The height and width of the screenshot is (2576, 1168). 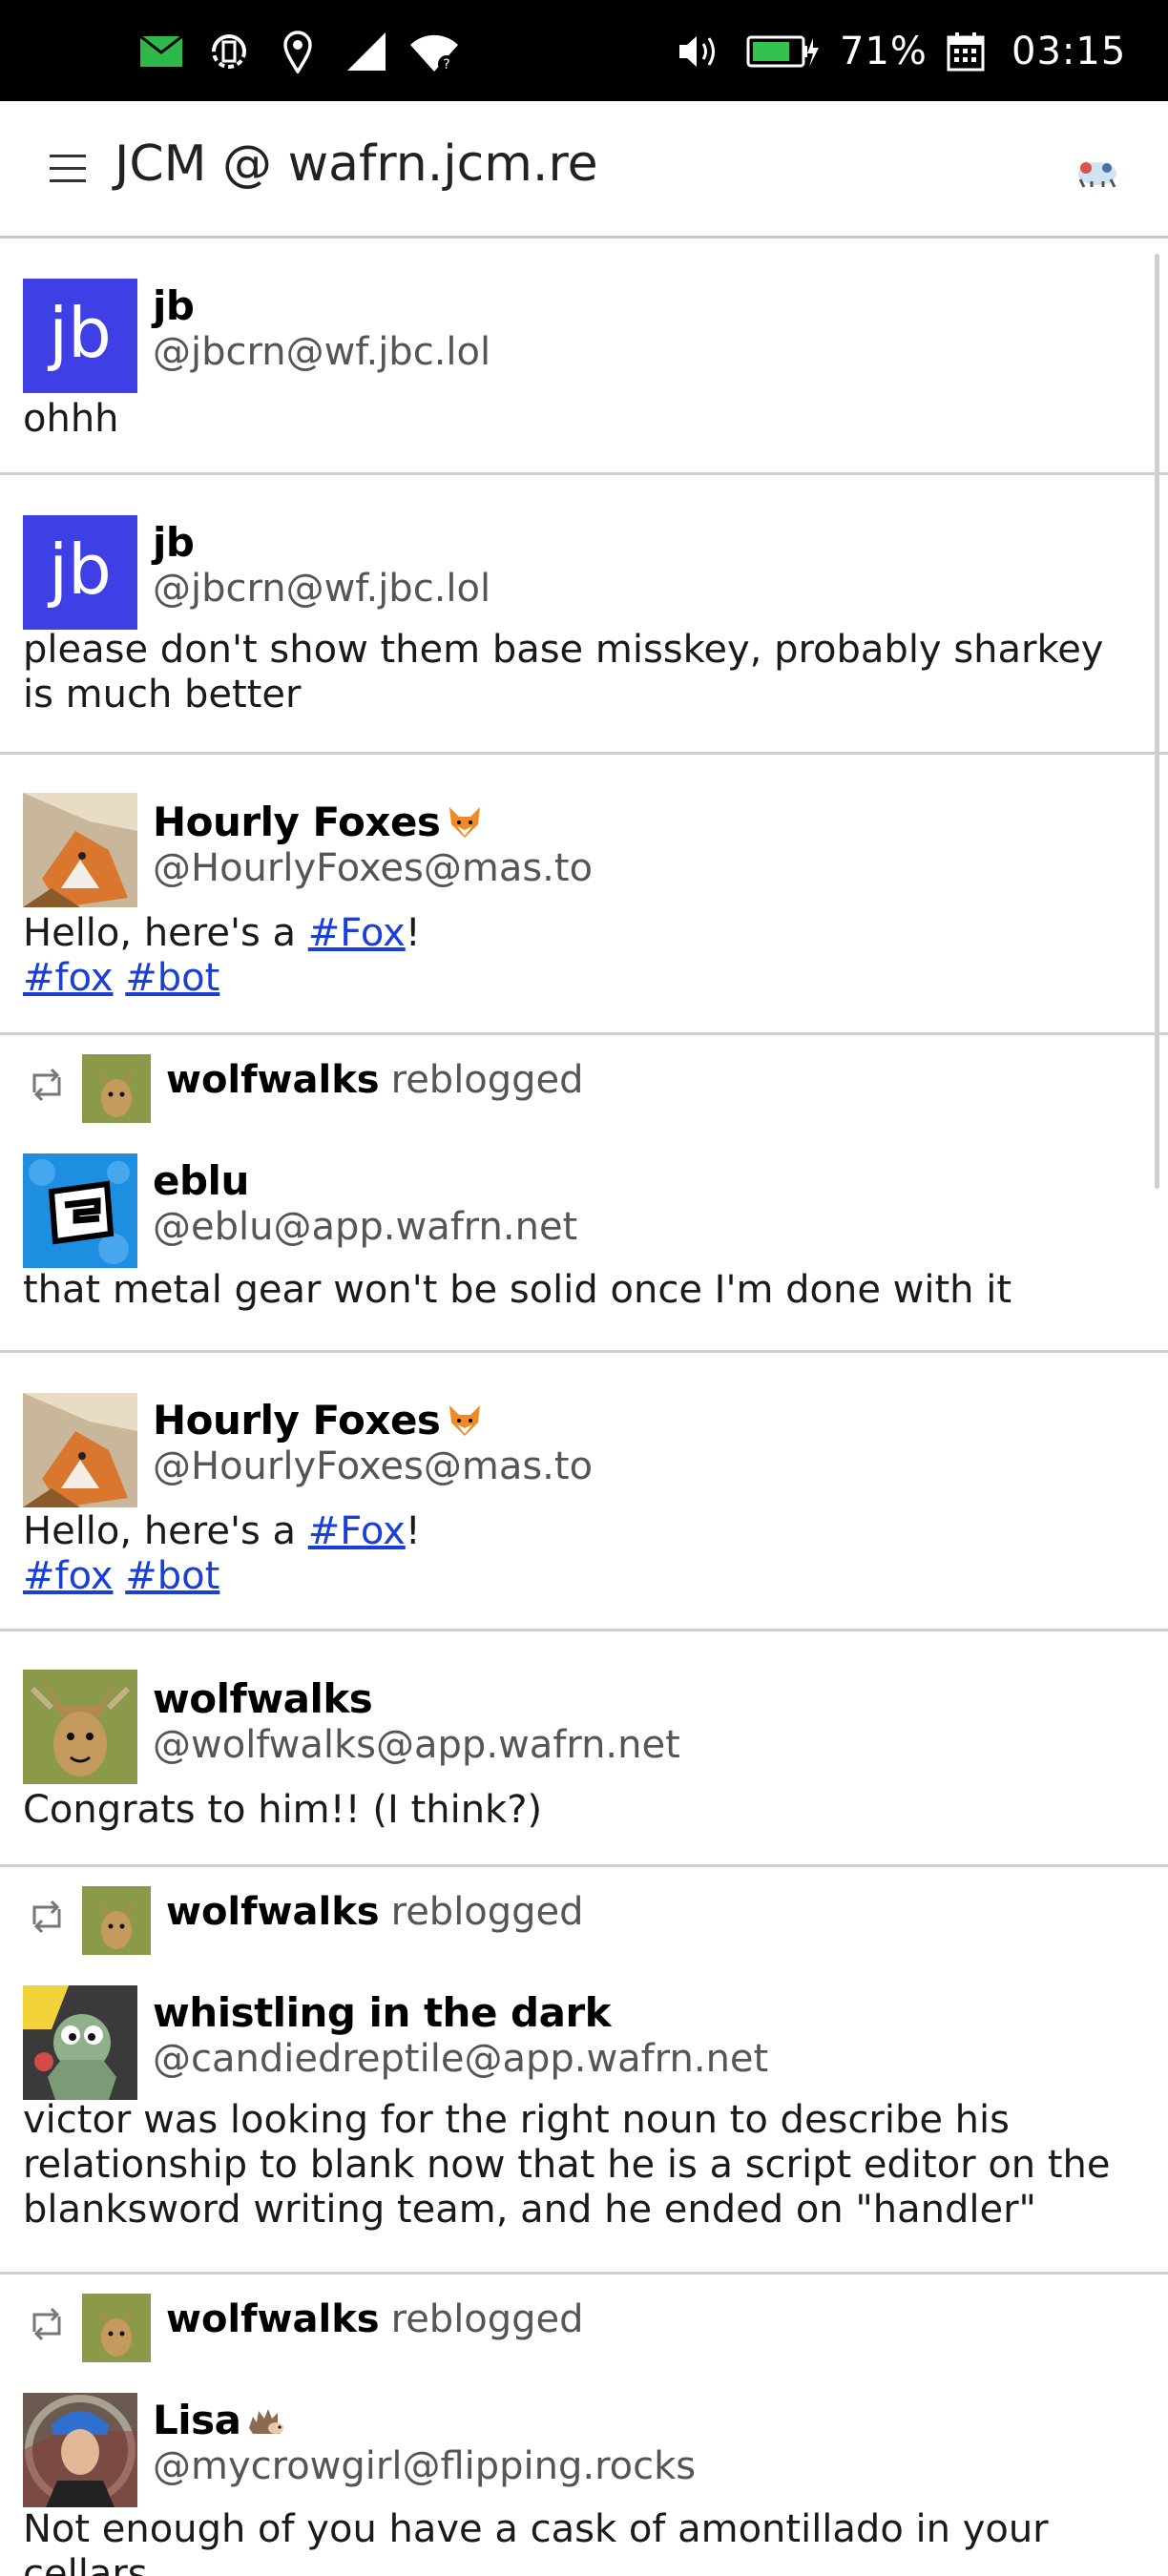 I want to click on page-title: JCM @ wafrn.jcm.re, so click(x=356, y=164).